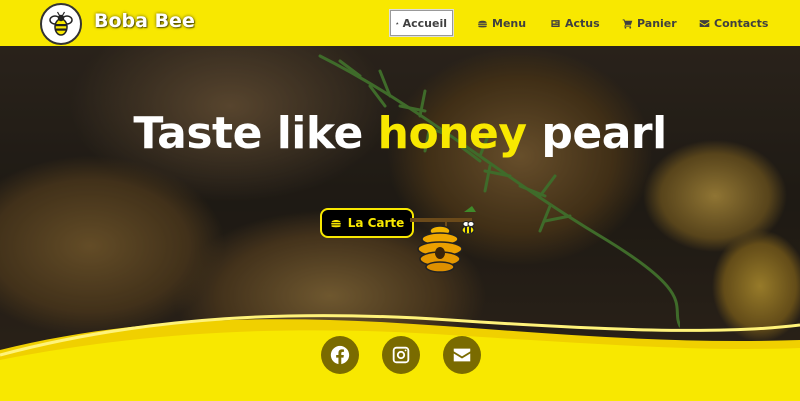  What do you see at coordinates (657, 23) in the screenshot?
I see `nav-item-label: Panier` at bounding box center [657, 23].